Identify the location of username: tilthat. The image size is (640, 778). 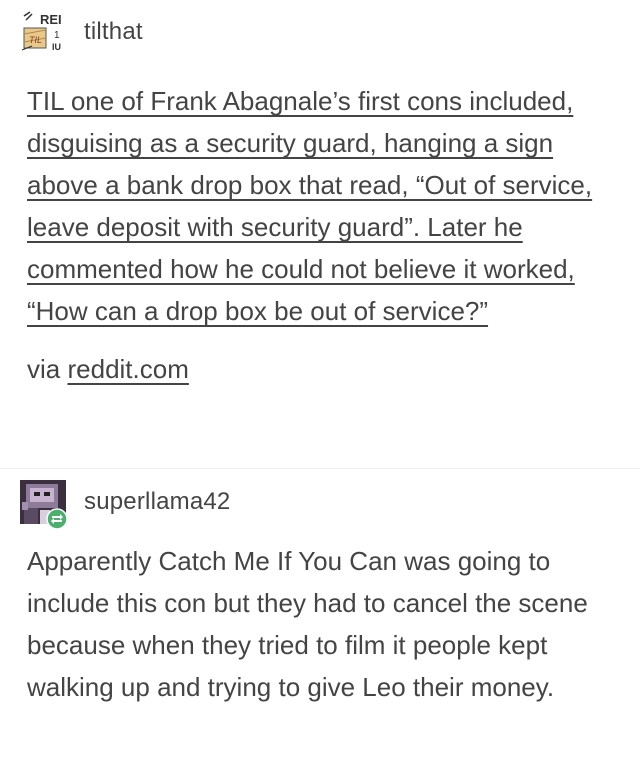
(113, 32).